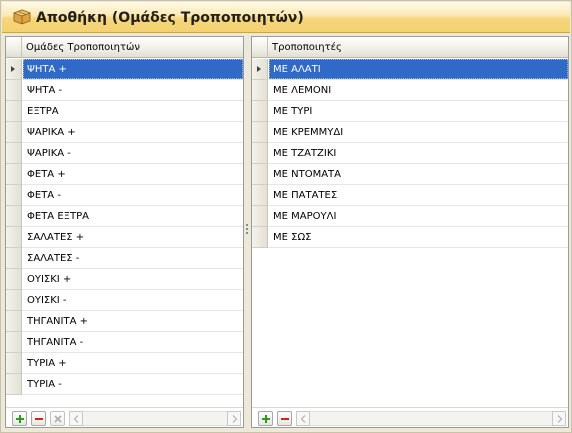 The width and height of the screenshot is (572, 433). I want to click on table-row: ΨΑΡΙΚΑ +, so click(124, 132).